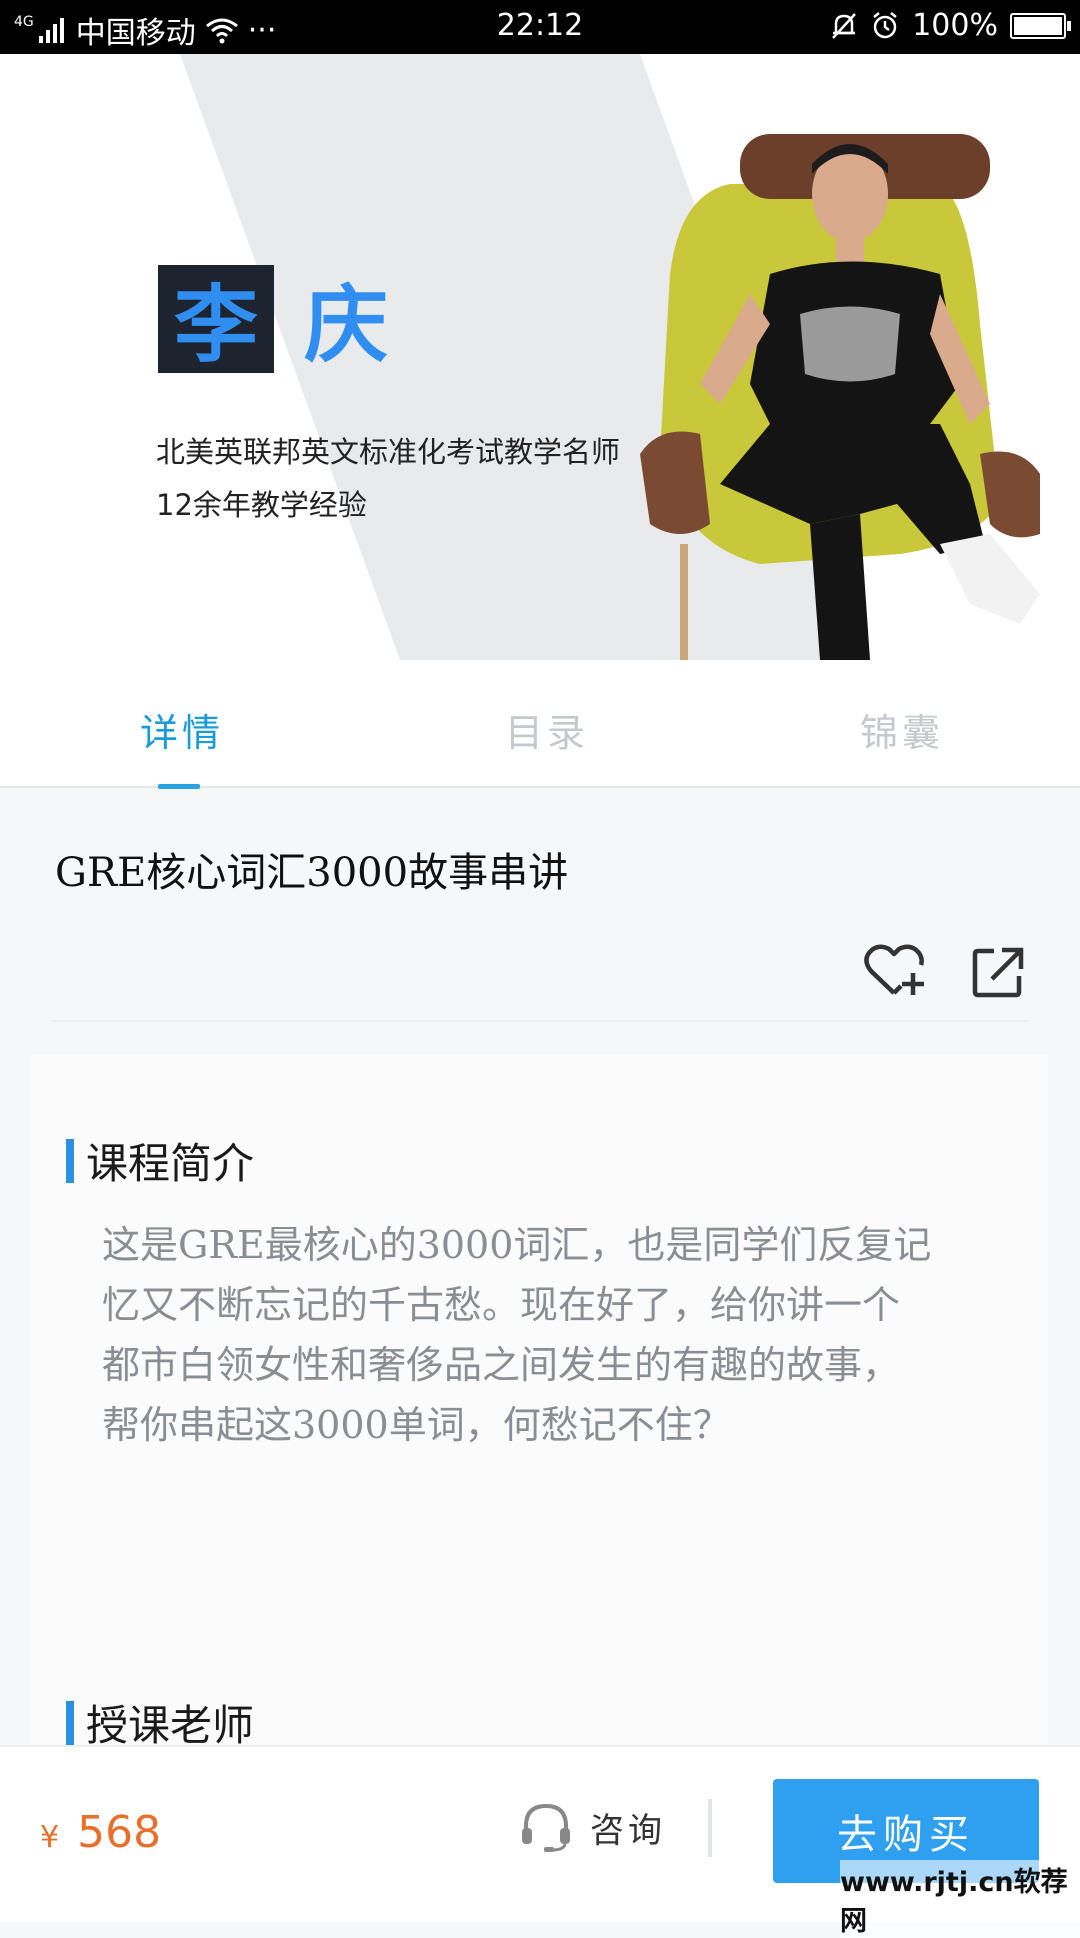 The width and height of the screenshot is (1080, 1938). What do you see at coordinates (346, 325) in the screenshot?
I see `teacher-name-char-2: 庆` at bounding box center [346, 325].